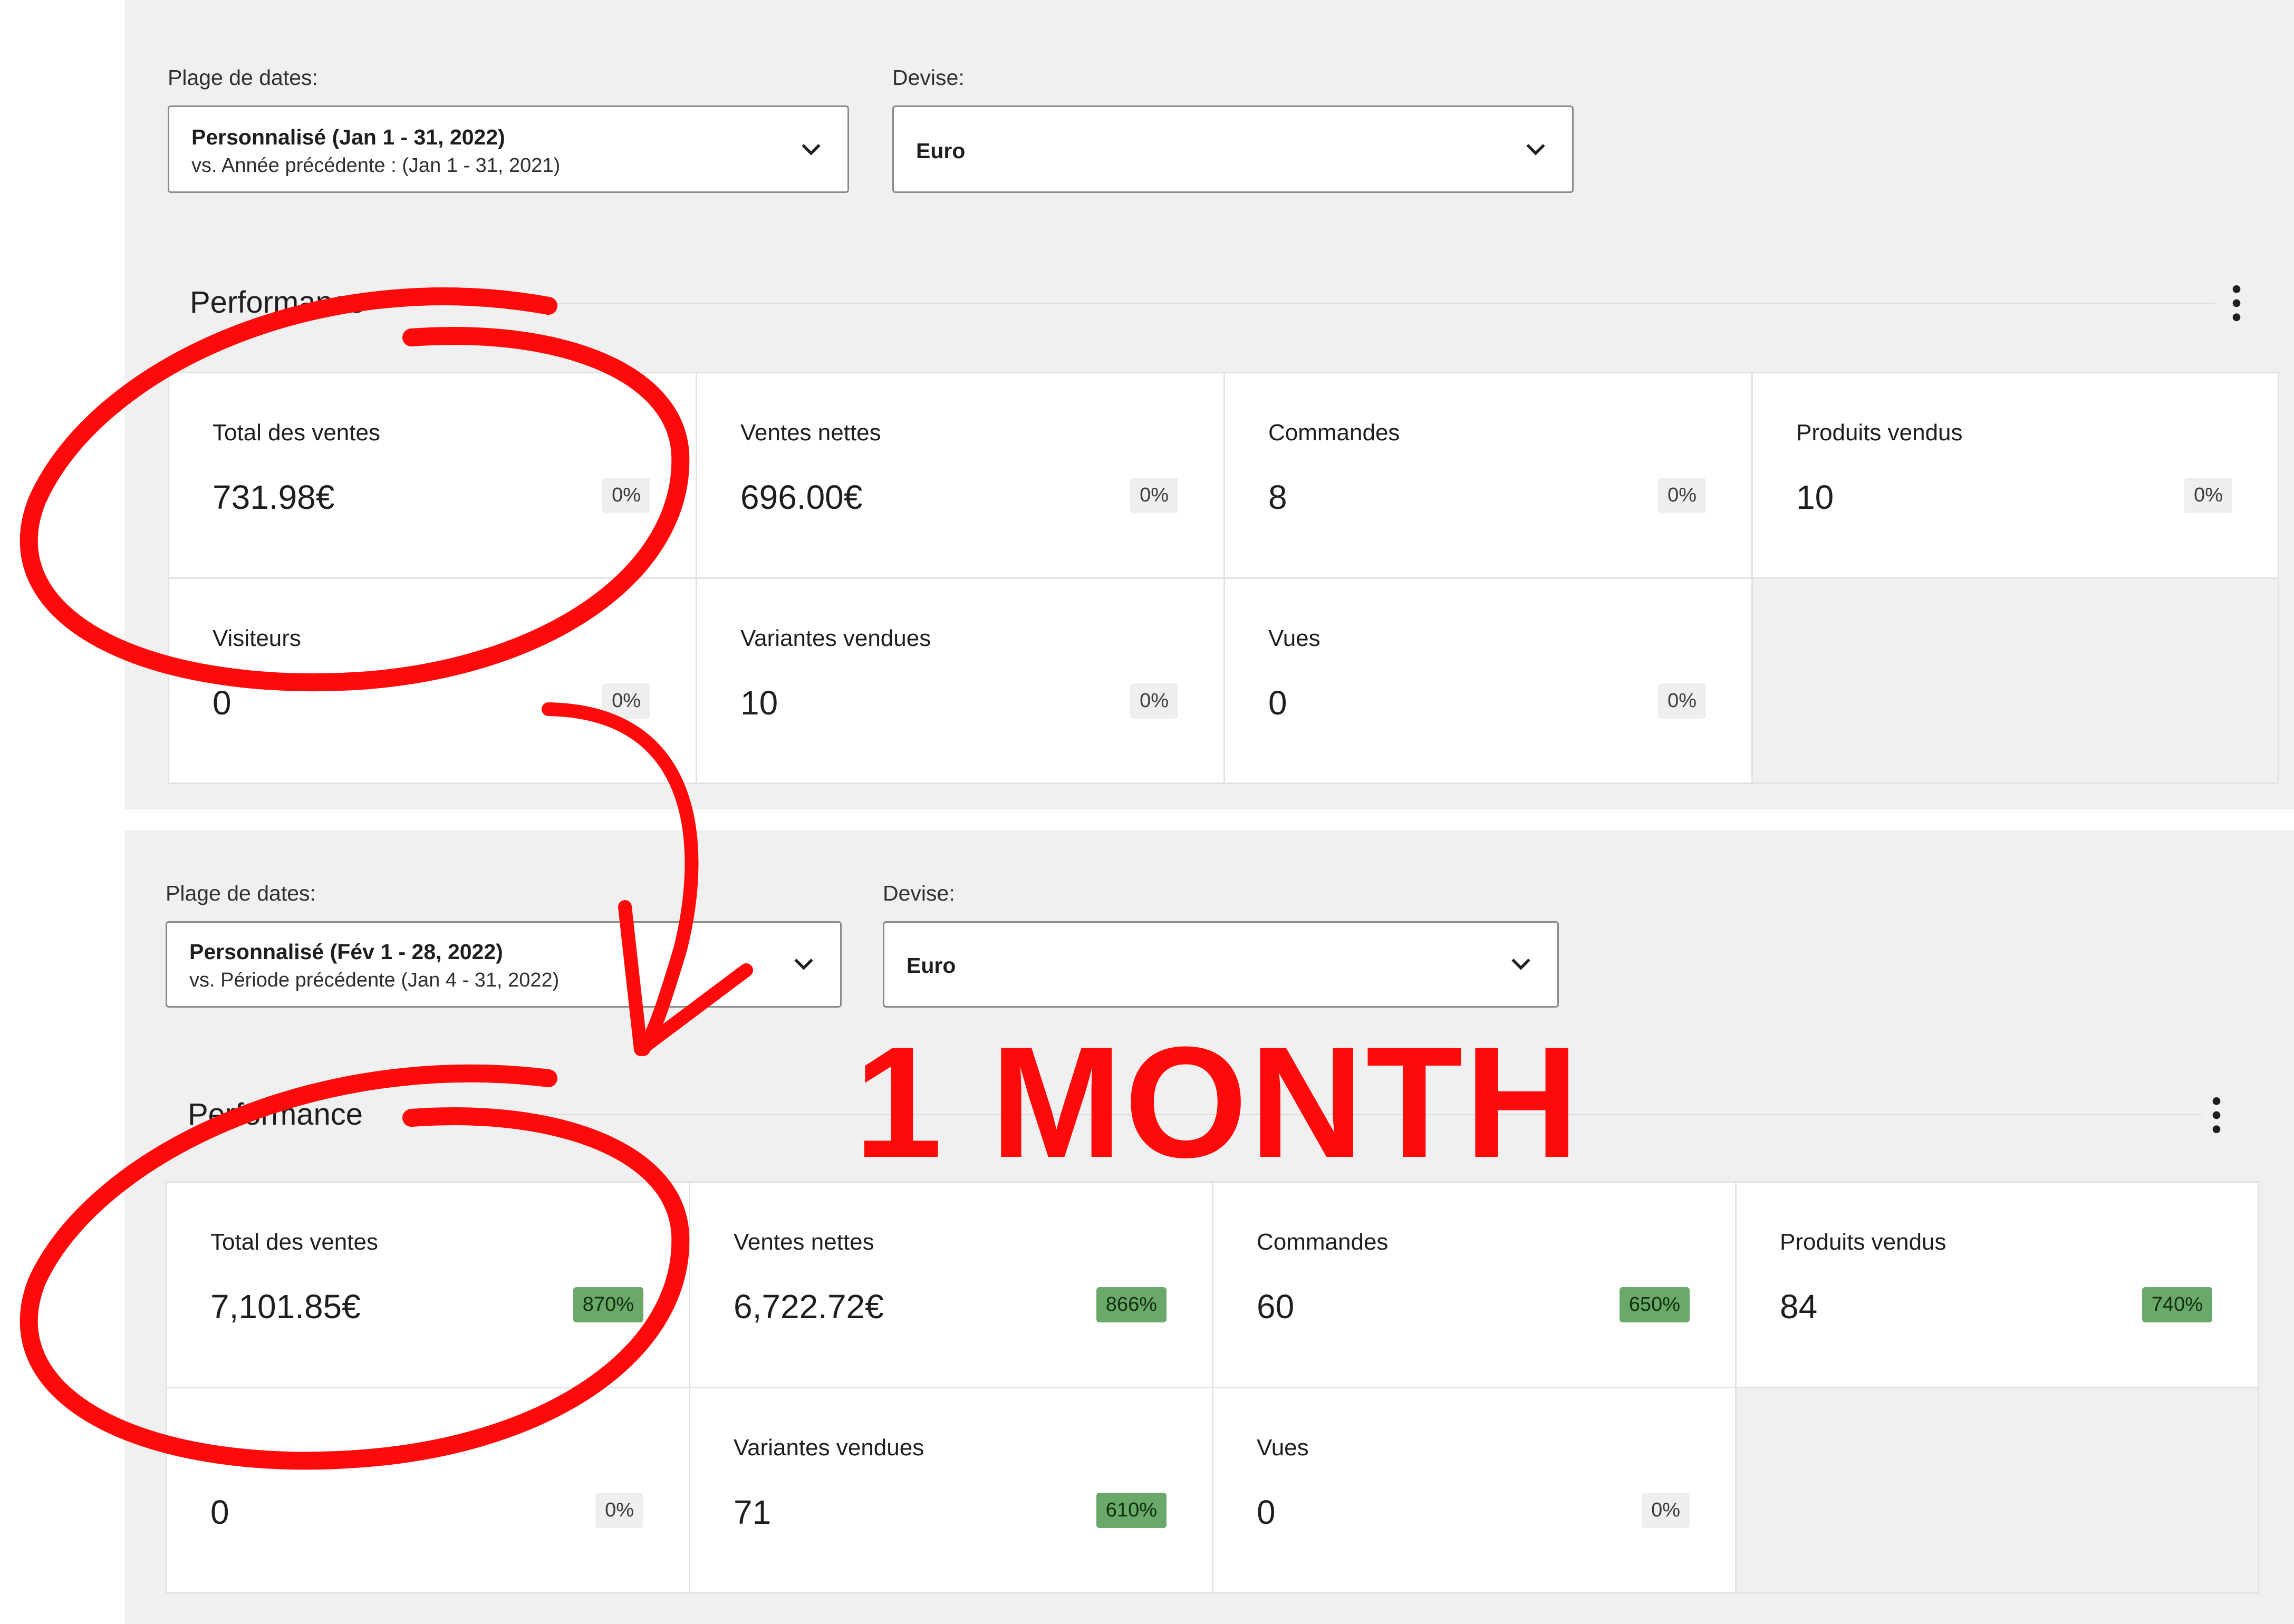 The width and height of the screenshot is (2294, 1624). What do you see at coordinates (346, 952) in the screenshot?
I see `date-range-main: Personnalisé (Fév 1 - 28, 2022)` at bounding box center [346, 952].